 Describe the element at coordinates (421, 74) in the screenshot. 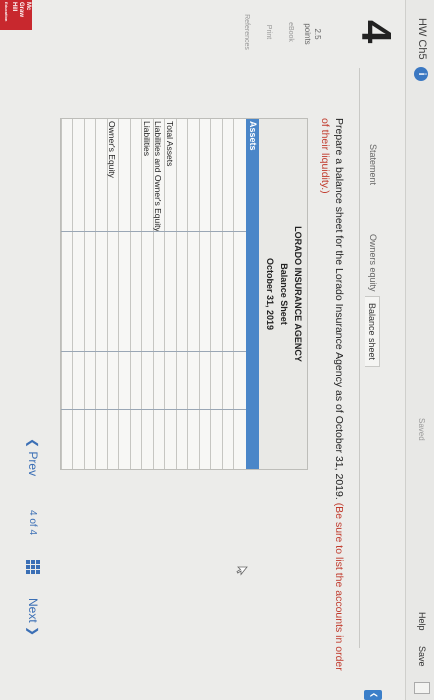

I see `info-icon: i` at that location.